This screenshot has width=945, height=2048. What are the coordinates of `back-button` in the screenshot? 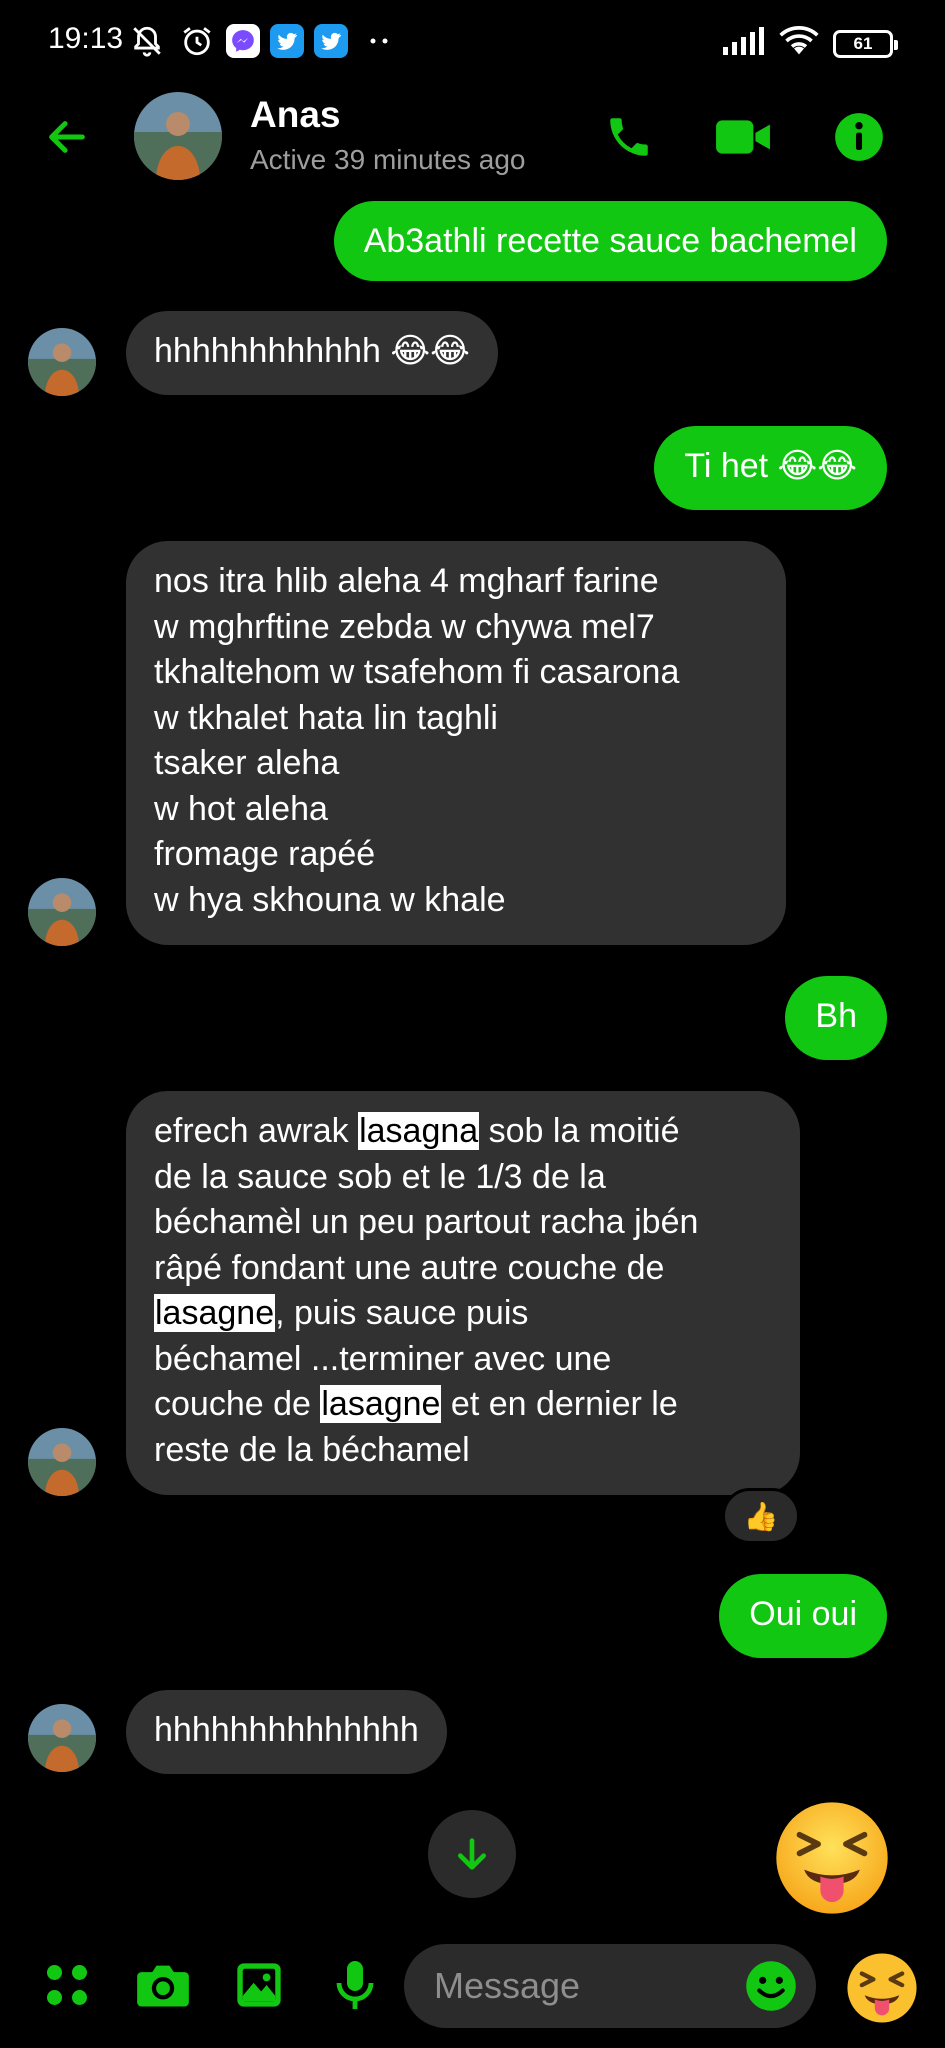 It's located at (67, 137).